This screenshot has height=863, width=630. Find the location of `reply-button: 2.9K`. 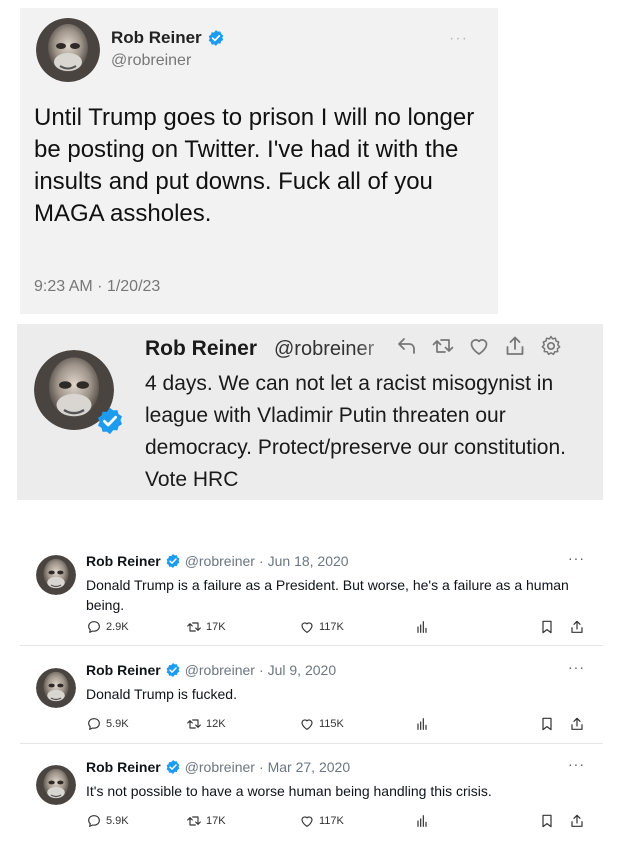

reply-button: 2.9K is located at coordinates (136, 627).